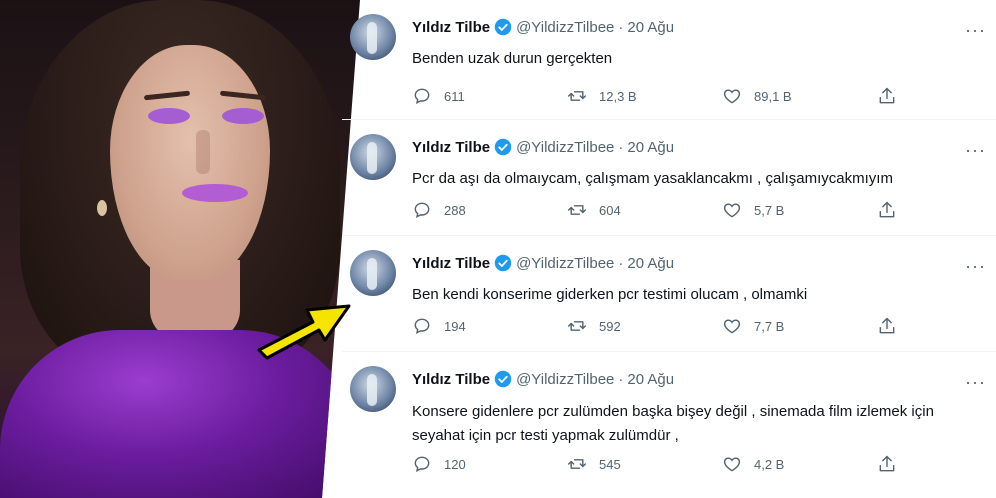 This screenshot has height=498, width=996. I want to click on like-count: 7,7 B, so click(769, 326).